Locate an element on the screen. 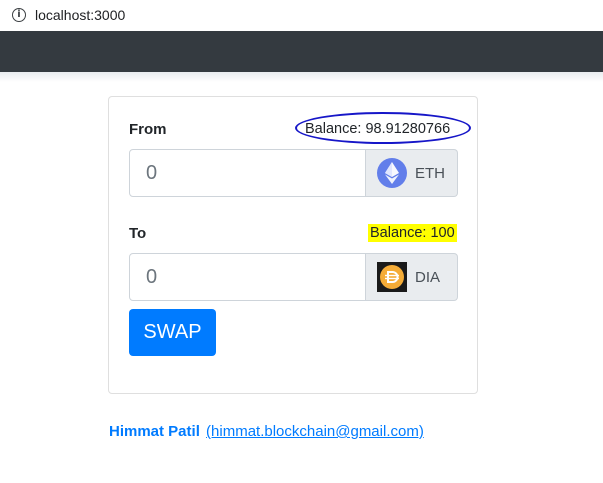 This screenshot has height=483, width=603. from-amount-input is located at coordinates (247, 173).